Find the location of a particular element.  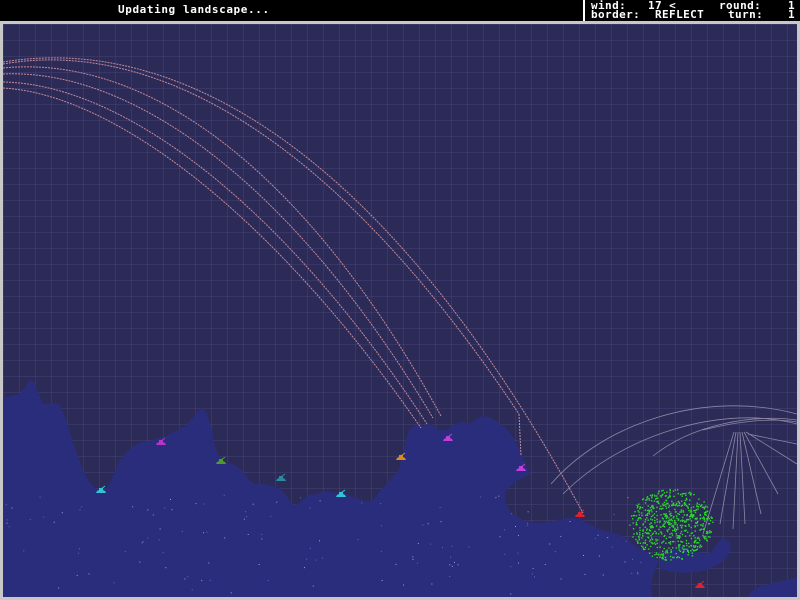

hud-divider is located at coordinates (584, 10).